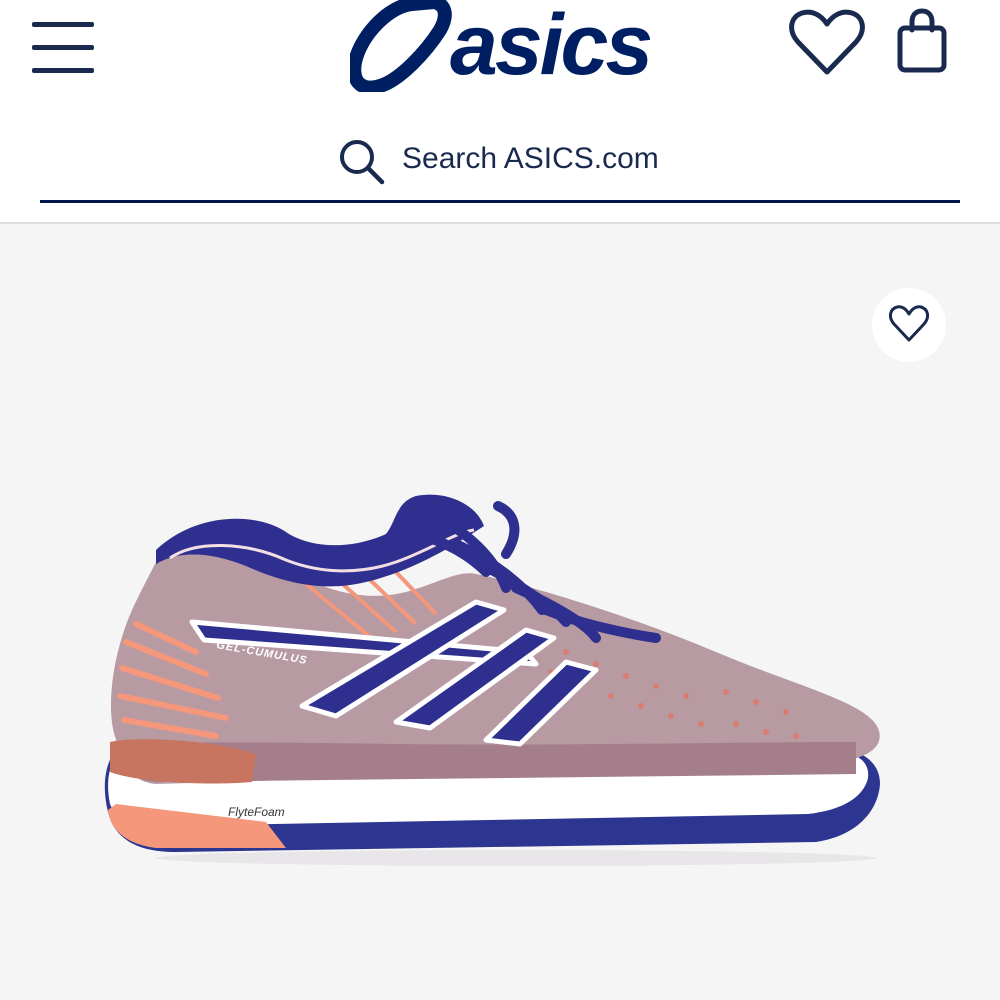 The image size is (1000, 1000). I want to click on shopping-bag-button, so click(922, 41).